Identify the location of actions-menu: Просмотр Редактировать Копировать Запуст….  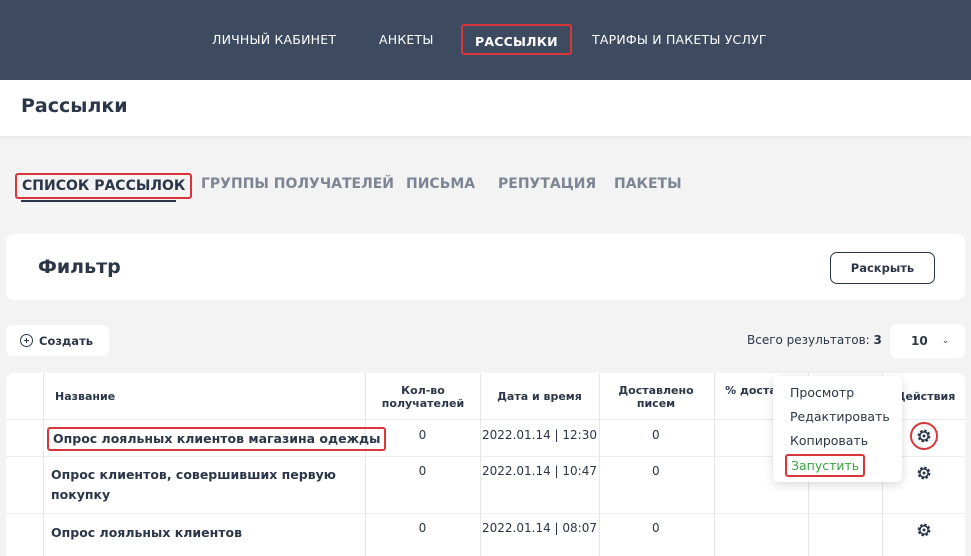
(837, 429).